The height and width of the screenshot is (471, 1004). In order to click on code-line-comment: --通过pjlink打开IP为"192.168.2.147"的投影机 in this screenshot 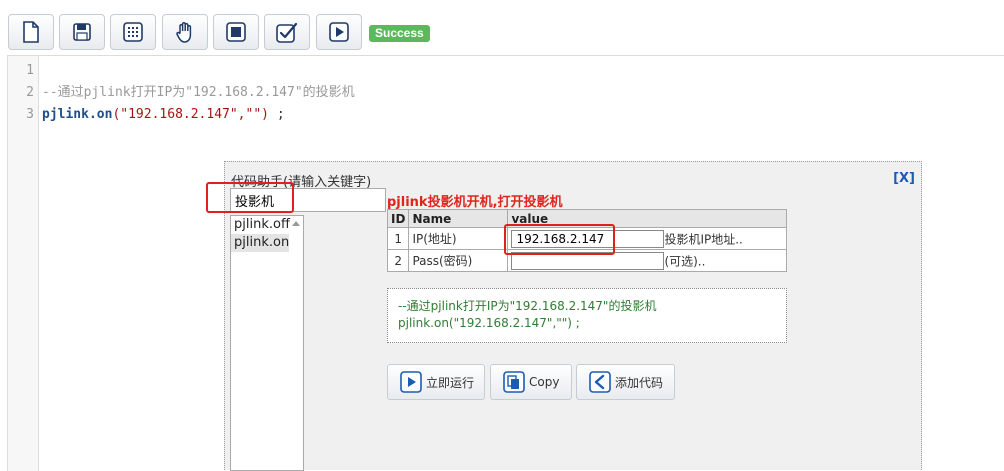, I will do `click(198, 92)`.